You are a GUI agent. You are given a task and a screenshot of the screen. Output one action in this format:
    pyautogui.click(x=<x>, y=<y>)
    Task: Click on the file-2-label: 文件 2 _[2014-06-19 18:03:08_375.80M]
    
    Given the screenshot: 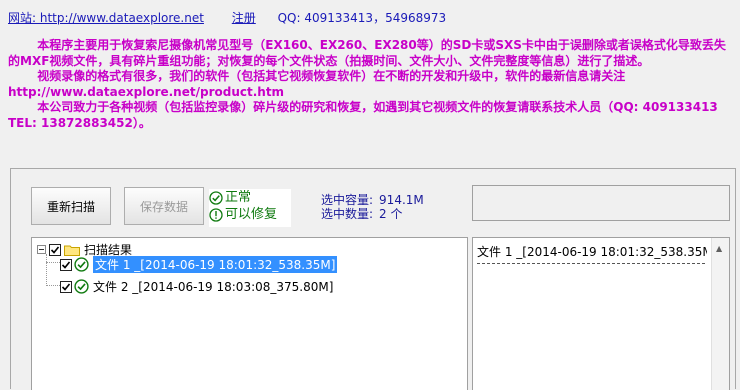 What is the action you would take?
    pyautogui.click(x=213, y=286)
    